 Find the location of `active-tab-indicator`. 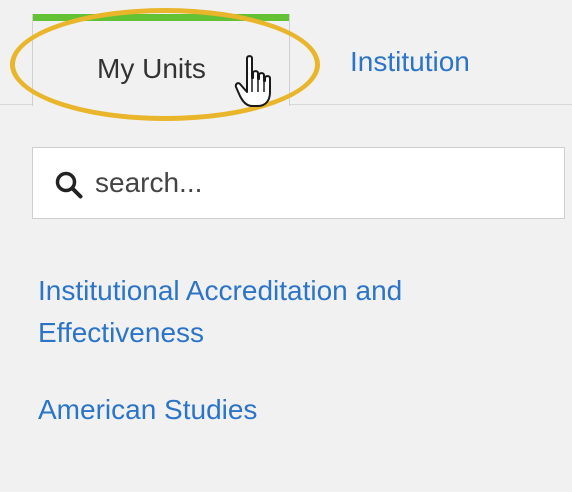

active-tab-indicator is located at coordinates (161, 17).